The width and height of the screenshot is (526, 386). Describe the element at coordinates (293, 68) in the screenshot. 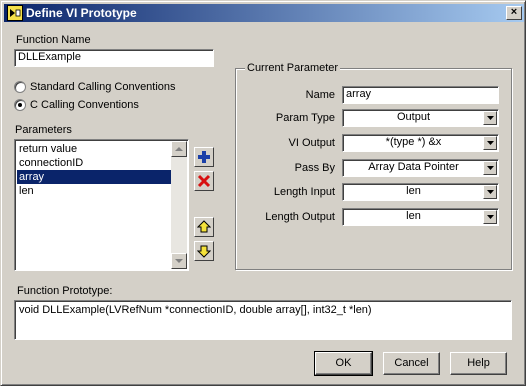

I see `current-parameter-title: Current Parameter` at that location.